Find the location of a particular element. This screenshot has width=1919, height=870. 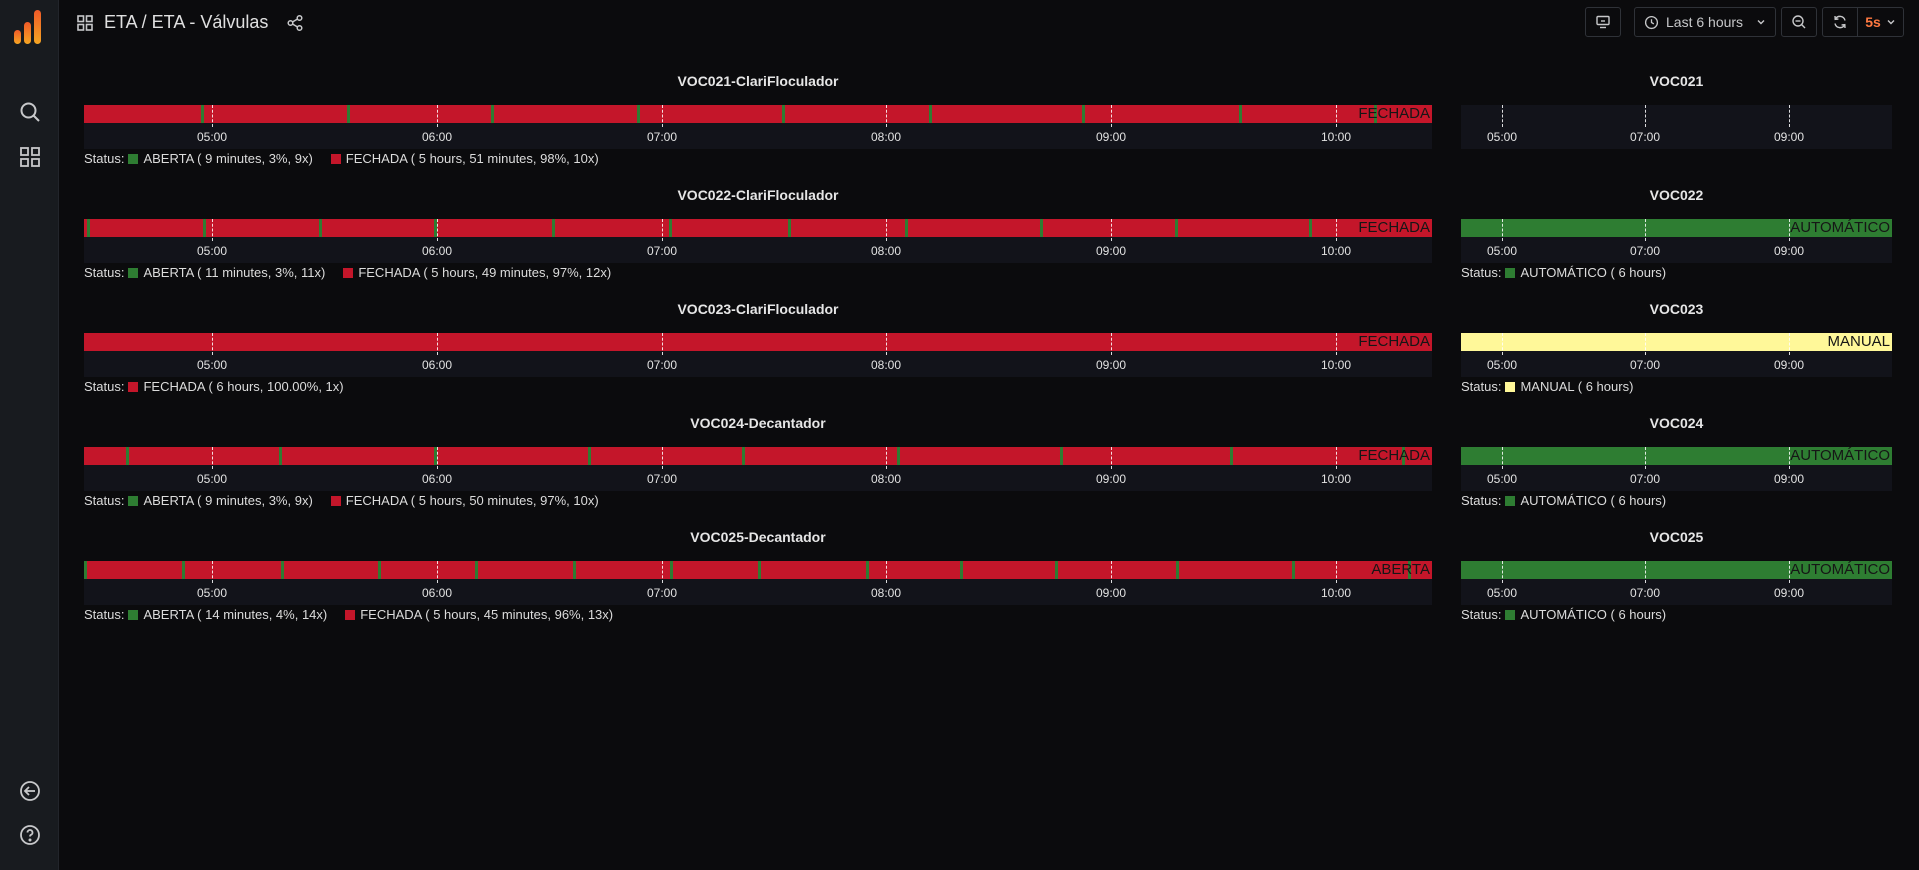

panels-title: VOC025-Decantador is located at coordinates (758, 537).